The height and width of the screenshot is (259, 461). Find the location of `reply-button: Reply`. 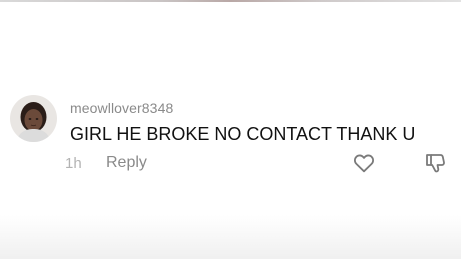

reply-button: Reply is located at coordinates (126, 163).